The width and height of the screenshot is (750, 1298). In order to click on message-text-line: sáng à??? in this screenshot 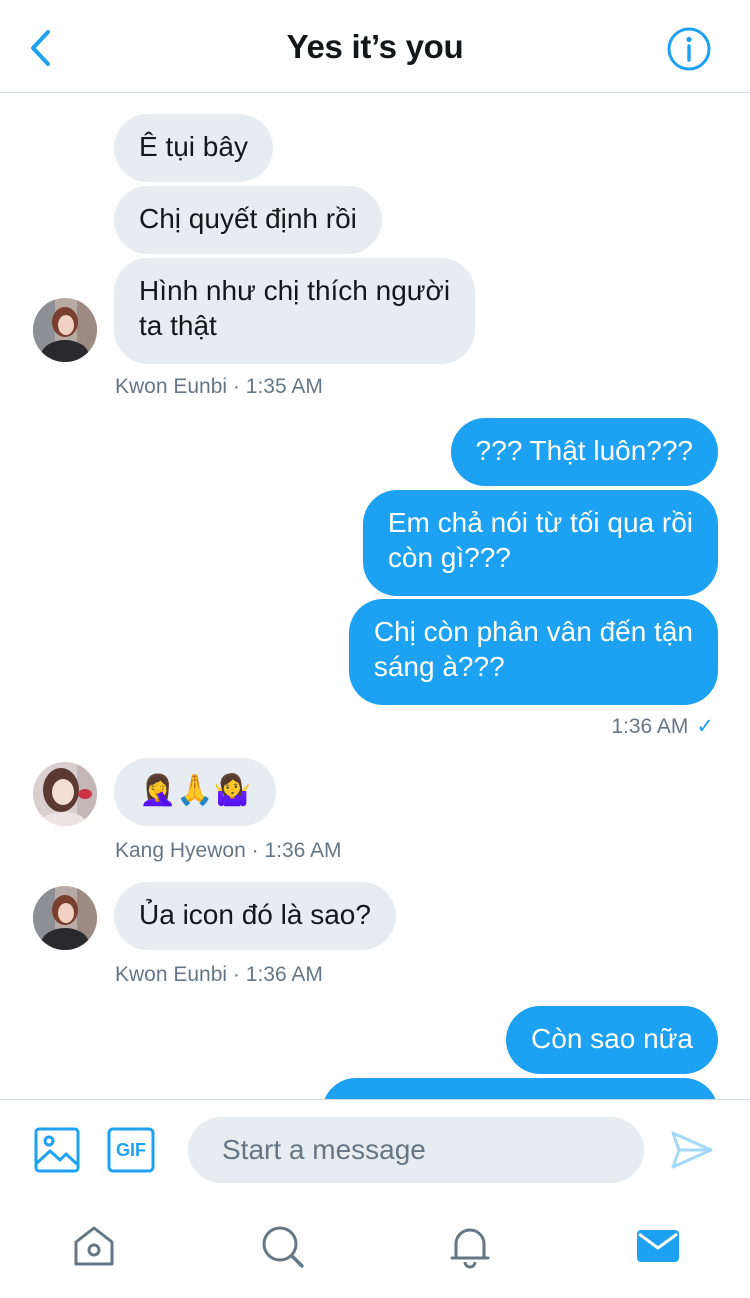, I will do `click(439, 666)`.